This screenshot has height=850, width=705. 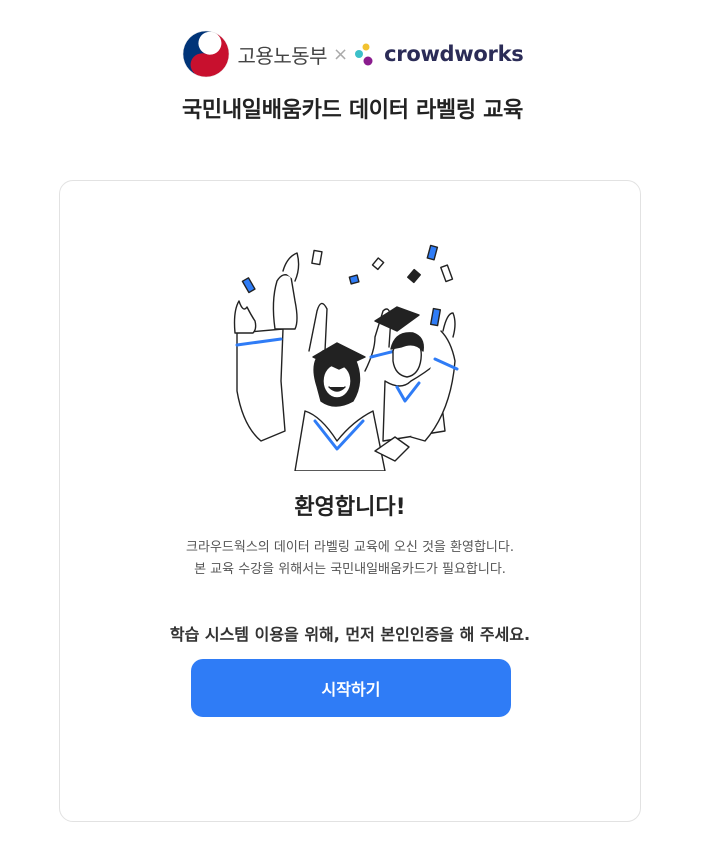 What do you see at coordinates (352, 110) in the screenshot?
I see `page-title: 국민내일배움카드 데이터 라벨링 교육` at bounding box center [352, 110].